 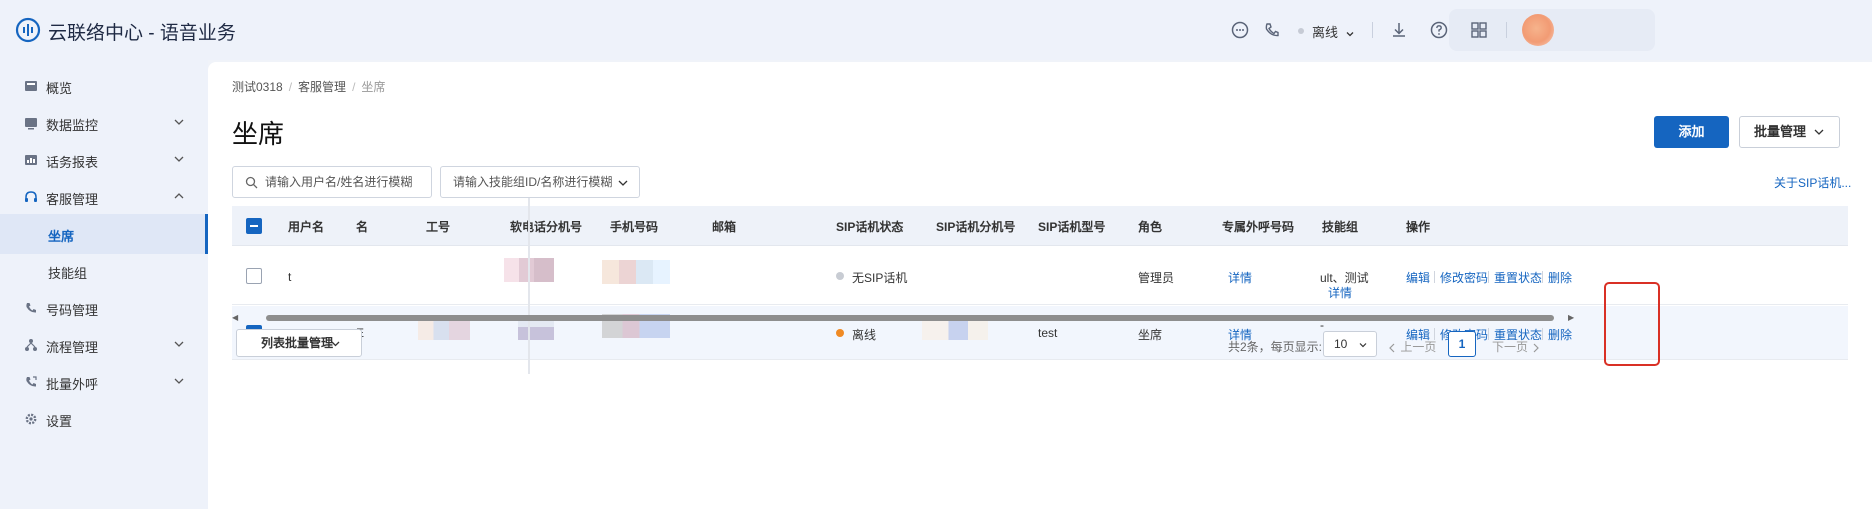 I want to click on sidebar-item-label: 客服管理, so click(x=72, y=199).